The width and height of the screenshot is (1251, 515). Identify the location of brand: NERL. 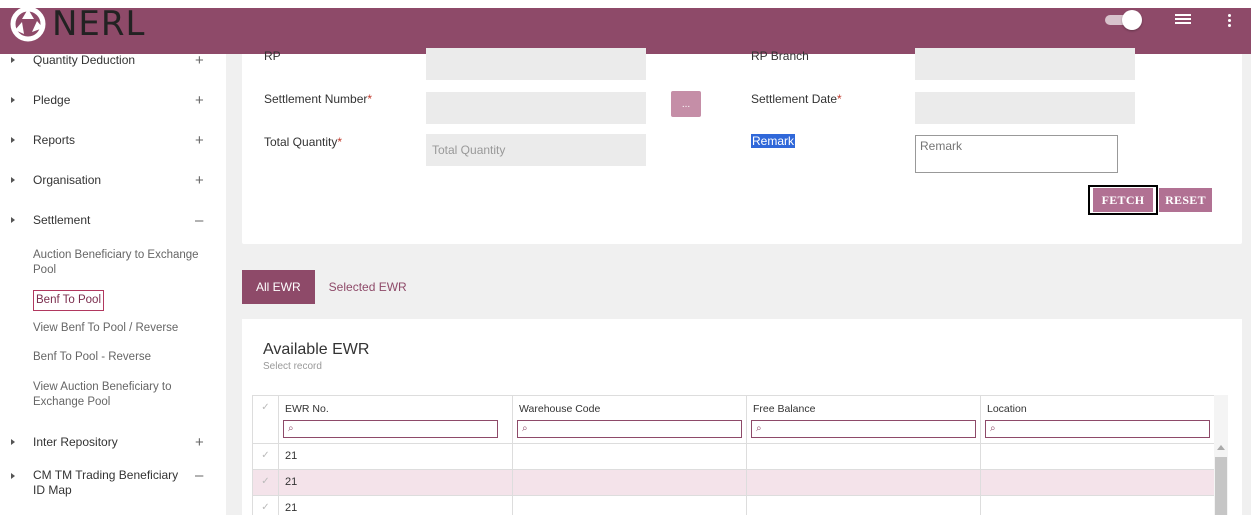
(77, 24).